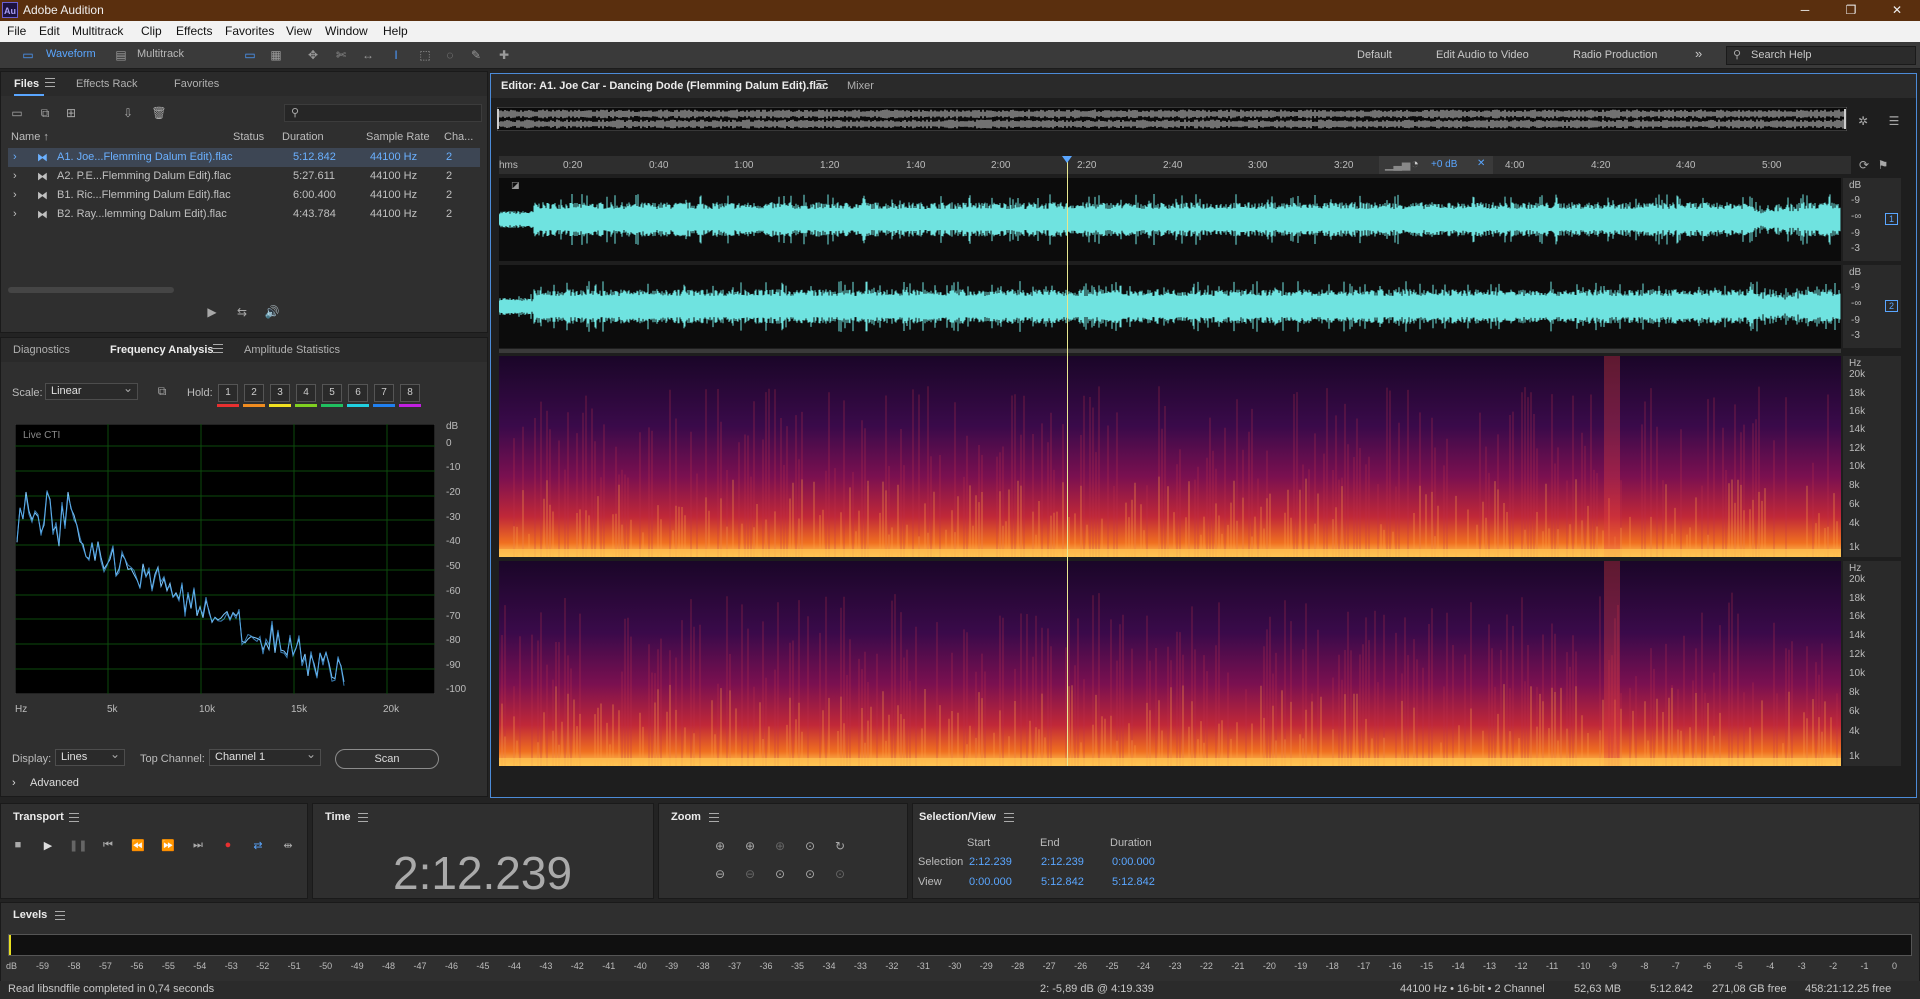 The width and height of the screenshot is (1920, 999). I want to click on zoom-out-amplitude-icon: ⊖, so click(720, 874).